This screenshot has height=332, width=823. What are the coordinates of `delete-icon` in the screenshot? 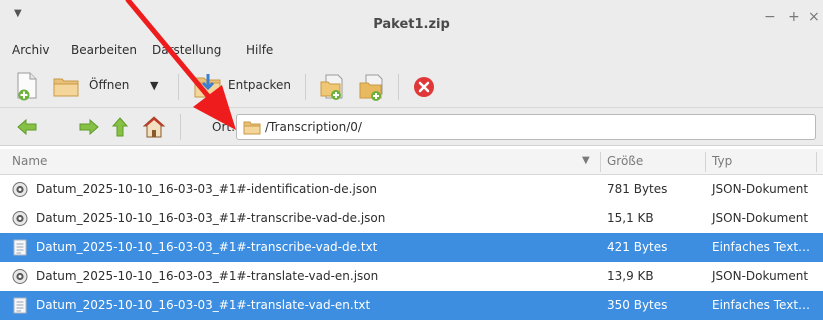 It's located at (424, 87).